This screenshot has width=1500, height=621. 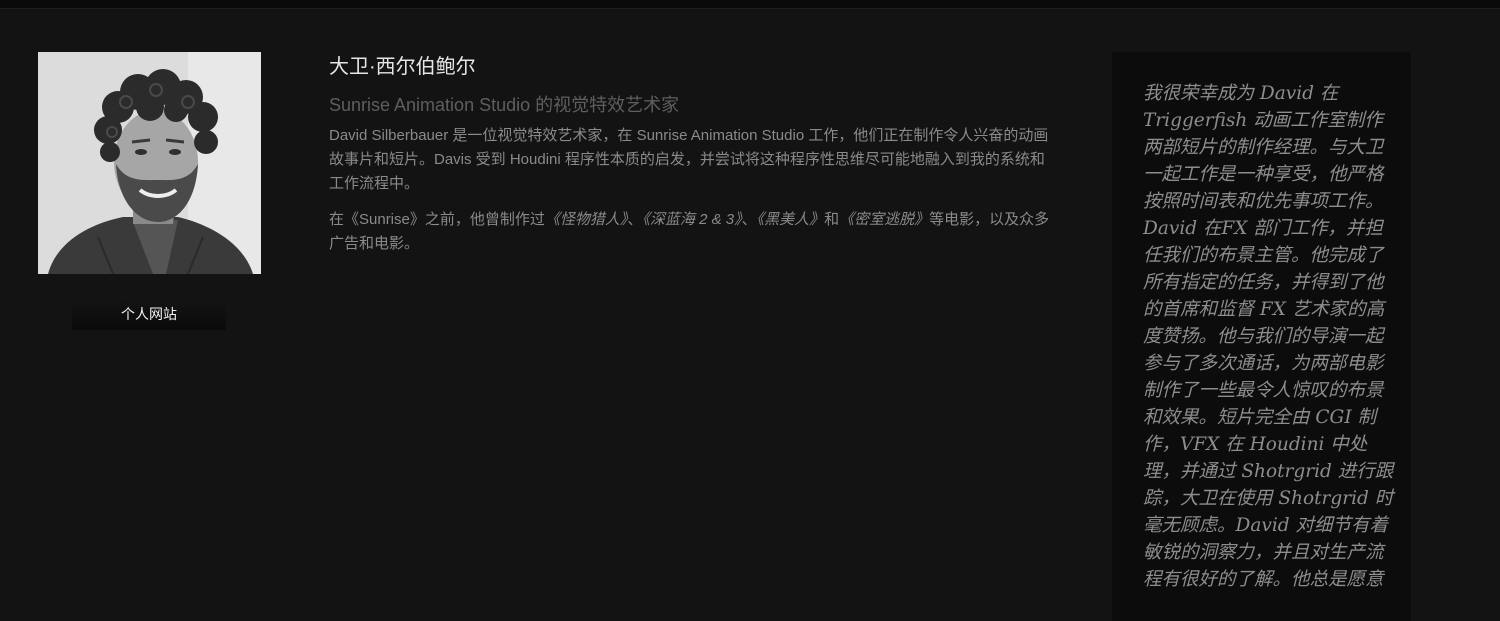 What do you see at coordinates (790, 219) in the screenshot?
I see `film-title: 《黑美人》` at bounding box center [790, 219].